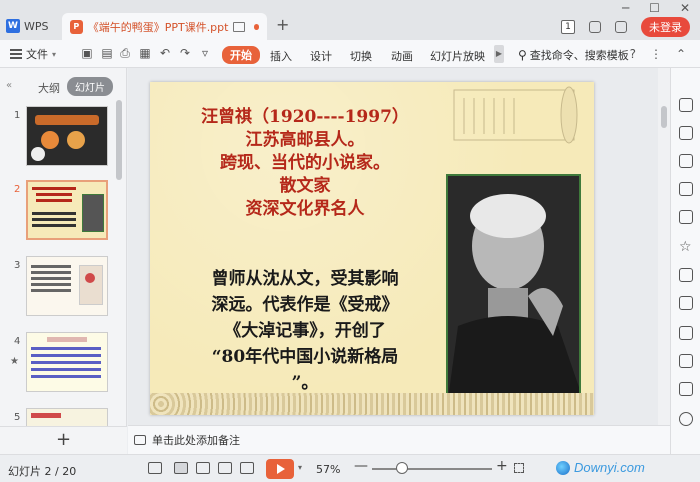  Describe the element at coordinates (568, 27) in the screenshot. I see `workspace-badge: 1` at that location.